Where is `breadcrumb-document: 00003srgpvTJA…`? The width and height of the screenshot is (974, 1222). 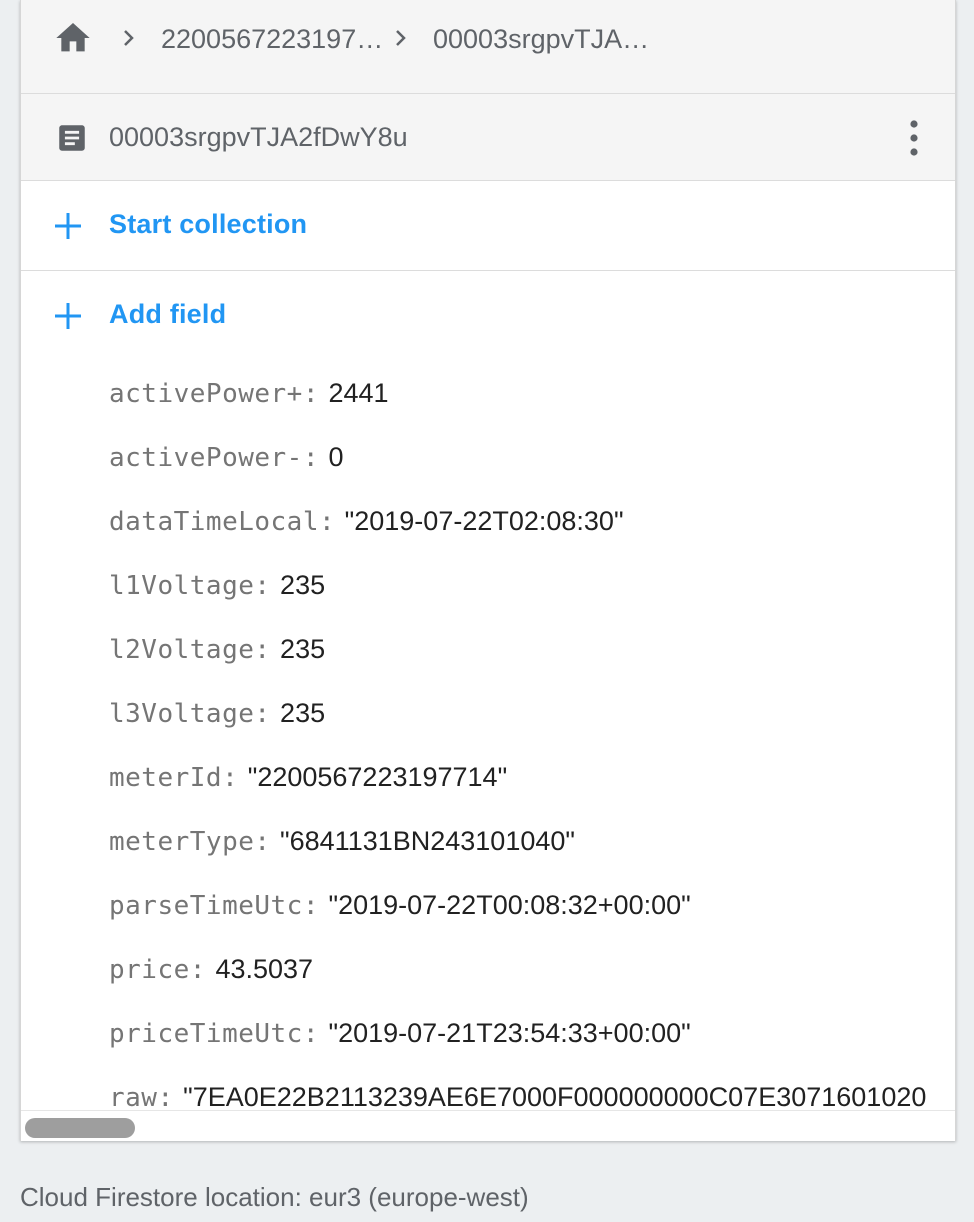
breadcrumb-document: 00003srgpvTJA… is located at coordinates (541, 39).